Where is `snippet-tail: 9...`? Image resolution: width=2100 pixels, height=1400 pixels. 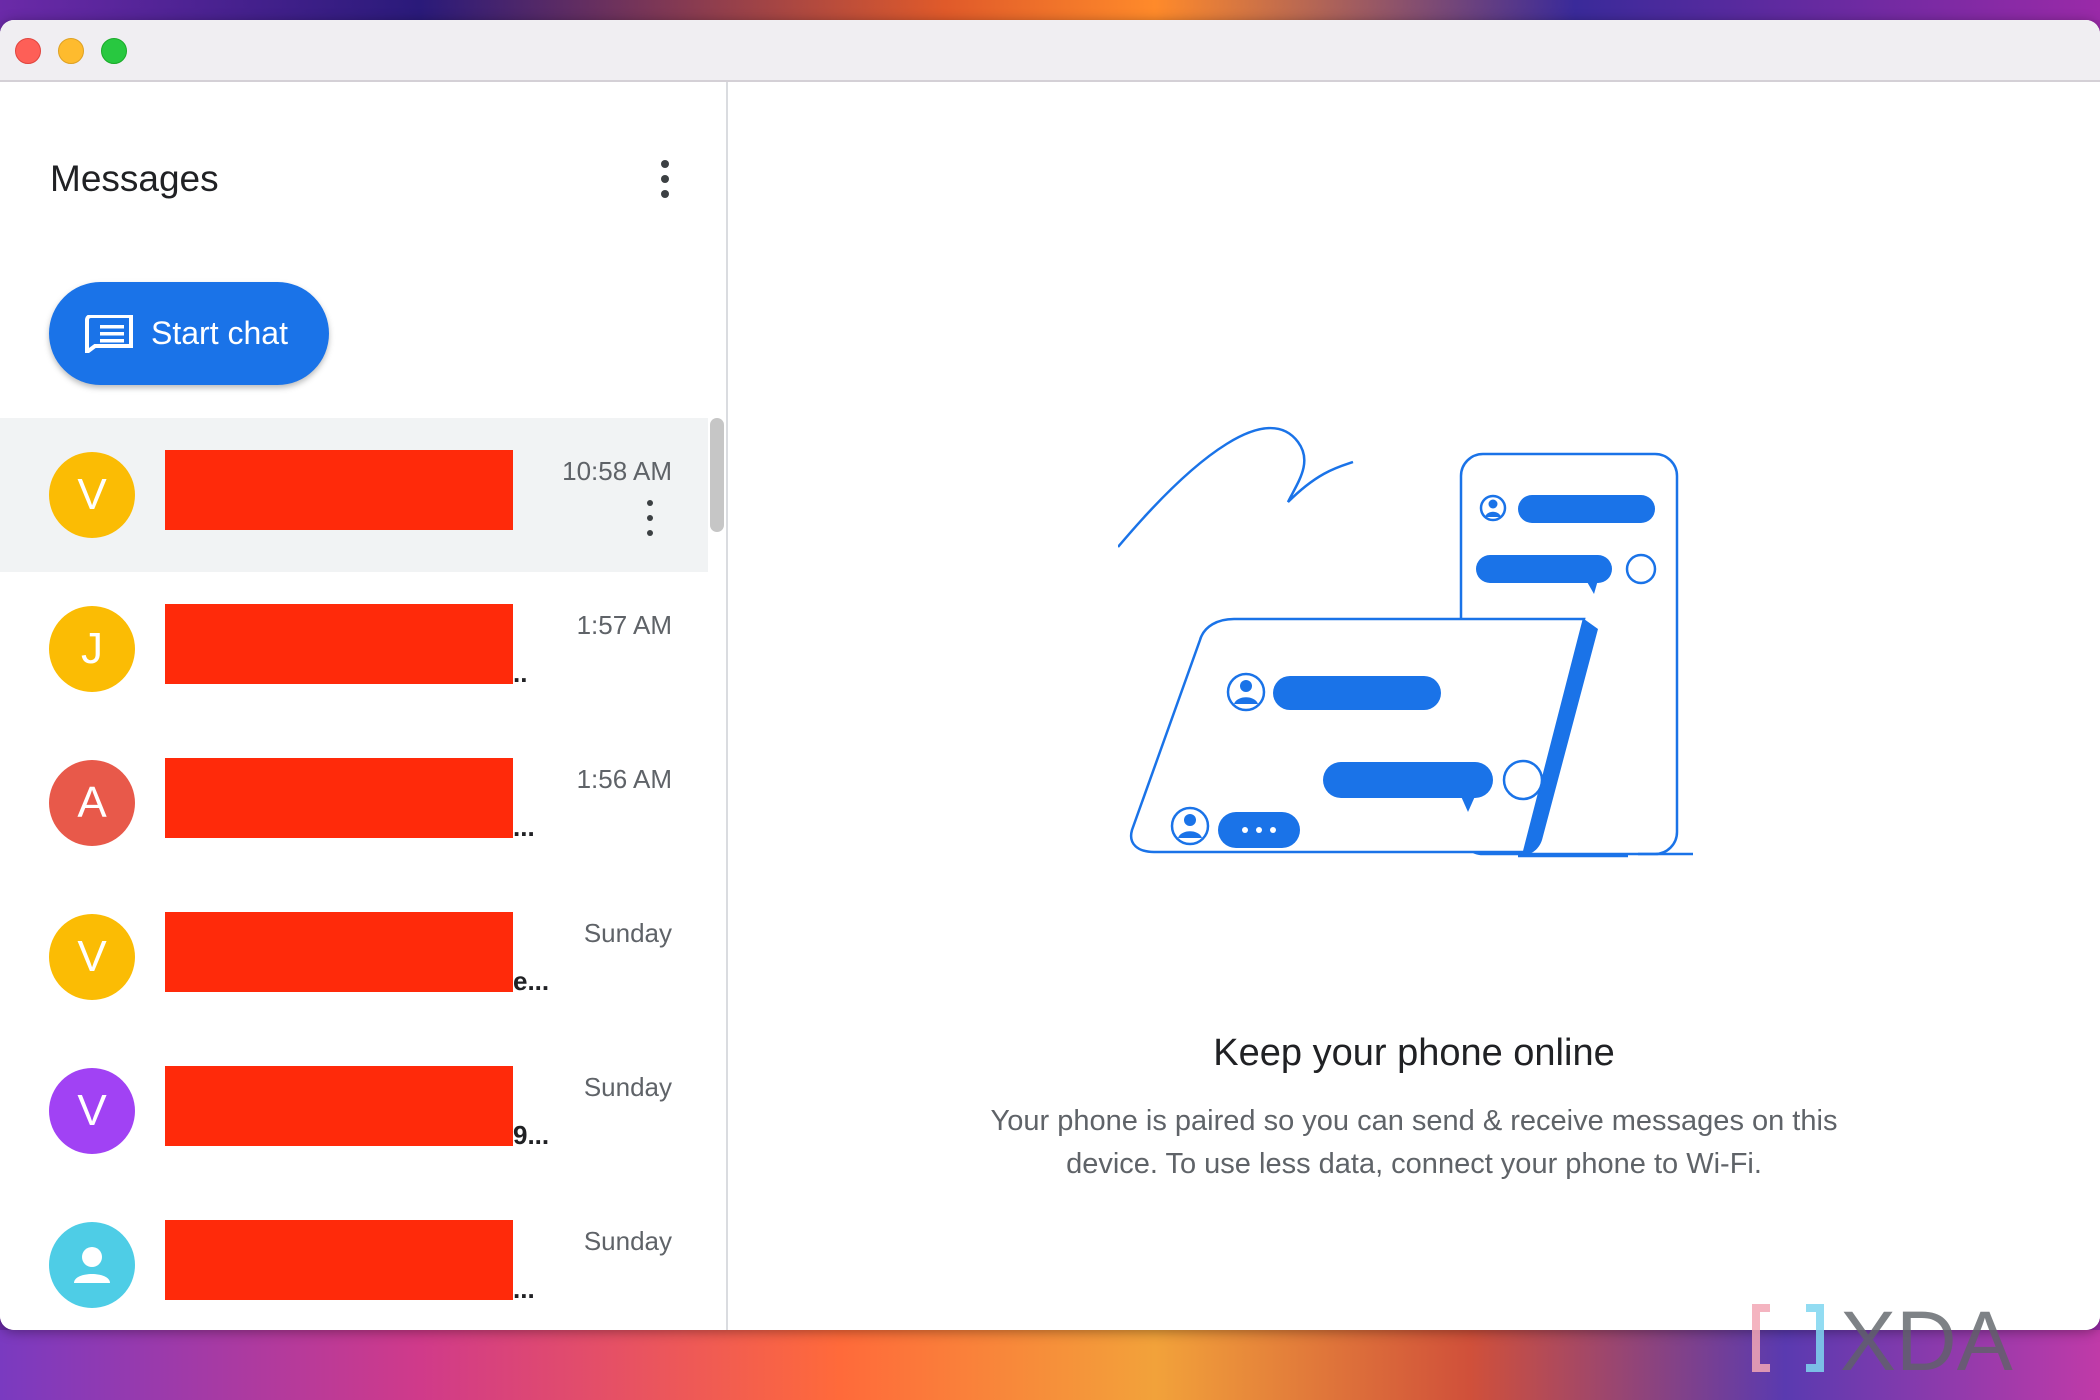
snippet-tail: 9... is located at coordinates (531, 1135).